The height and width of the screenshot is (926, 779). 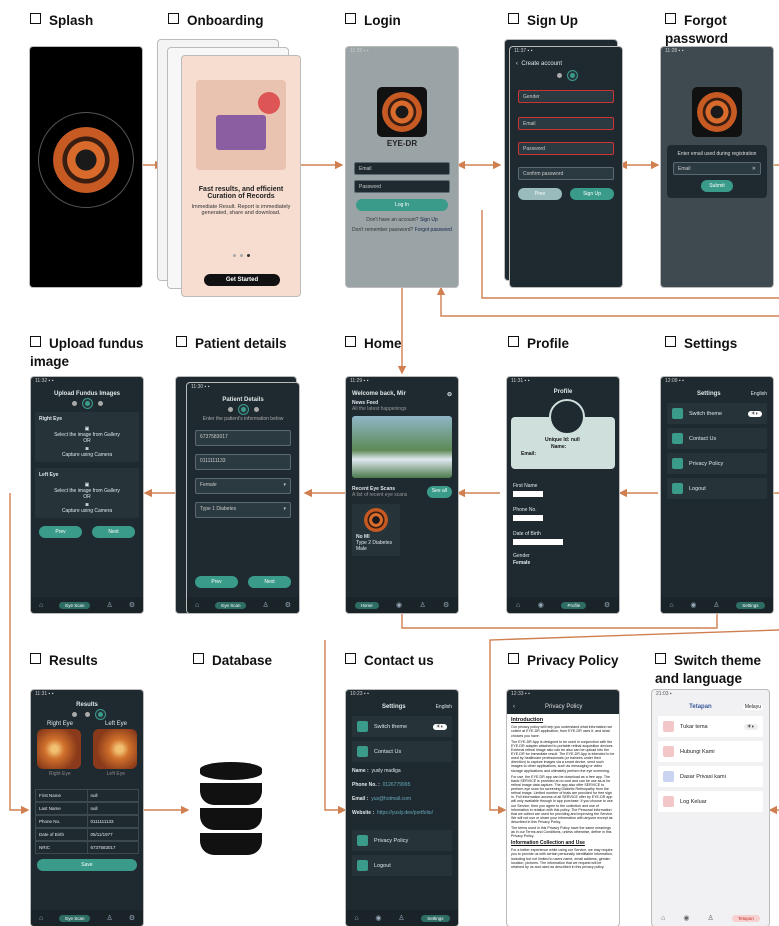 I want to click on switch-theme-row: Tukar tema ☀◐, so click(x=710, y=726).